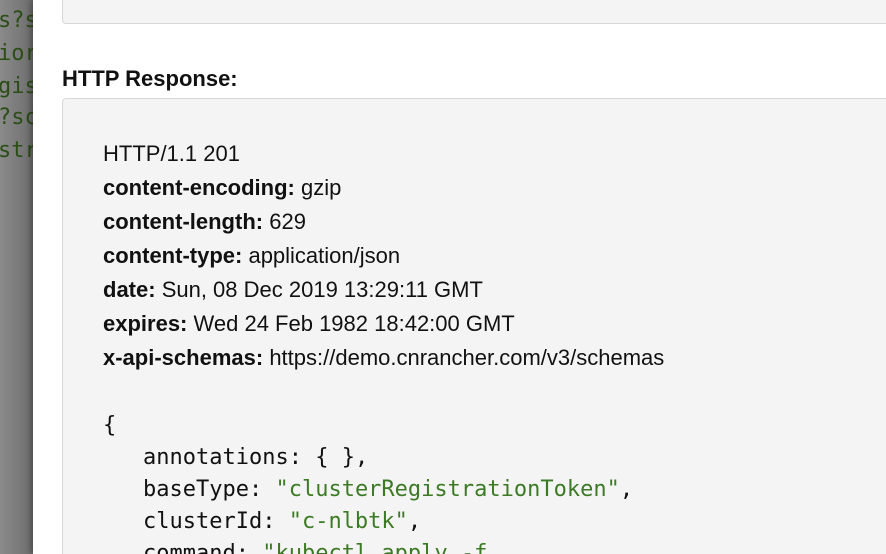  What do you see at coordinates (16, 20) in the screenshot?
I see `background-code-line: s?s` at bounding box center [16, 20].